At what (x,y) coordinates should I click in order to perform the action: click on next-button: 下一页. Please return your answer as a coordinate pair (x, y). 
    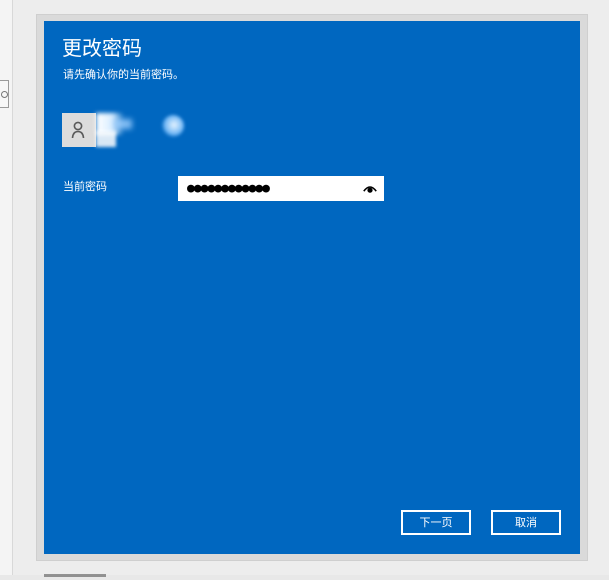
    Looking at the image, I should click on (436, 522).